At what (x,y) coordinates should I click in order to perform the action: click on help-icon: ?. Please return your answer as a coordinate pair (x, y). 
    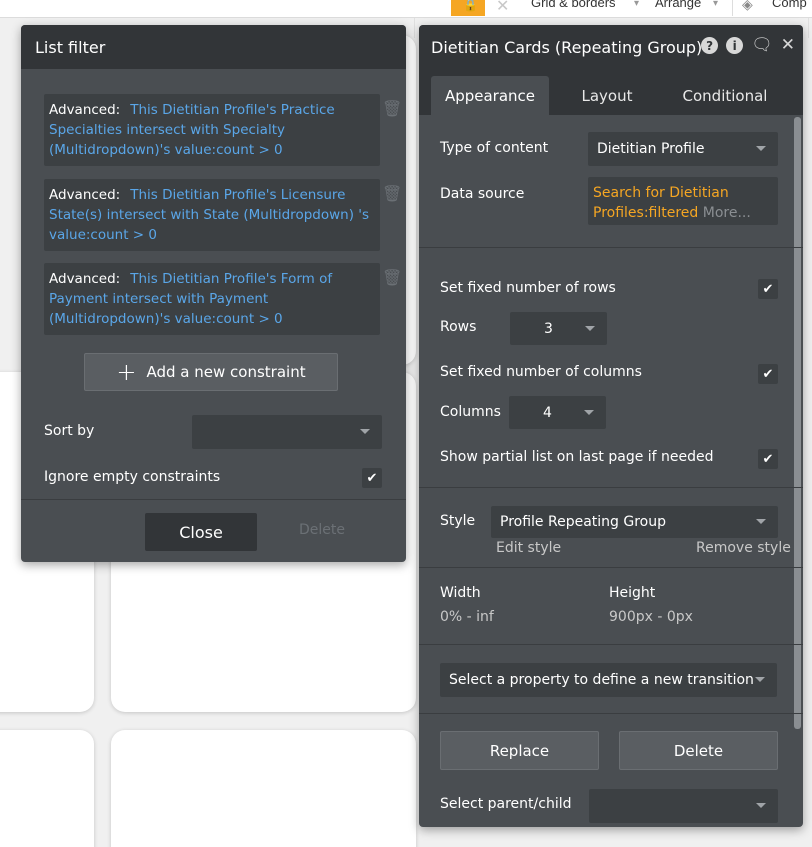
    Looking at the image, I should click on (710, 45).